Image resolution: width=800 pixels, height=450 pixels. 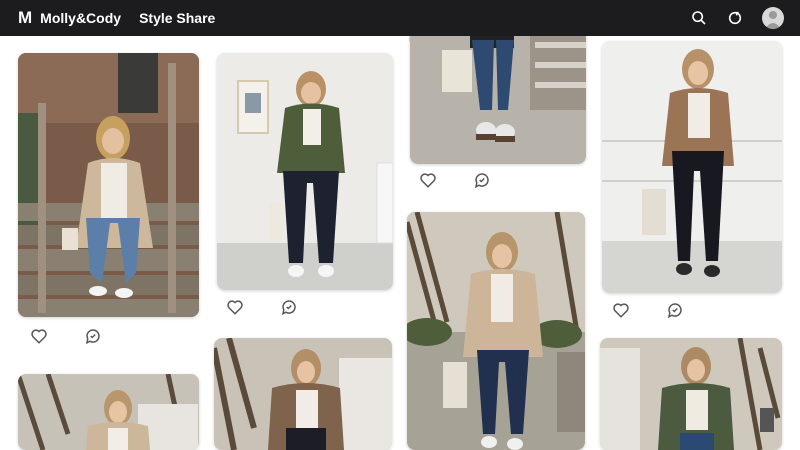 I want to click on refresh-icon, so click(x=735, y=18).